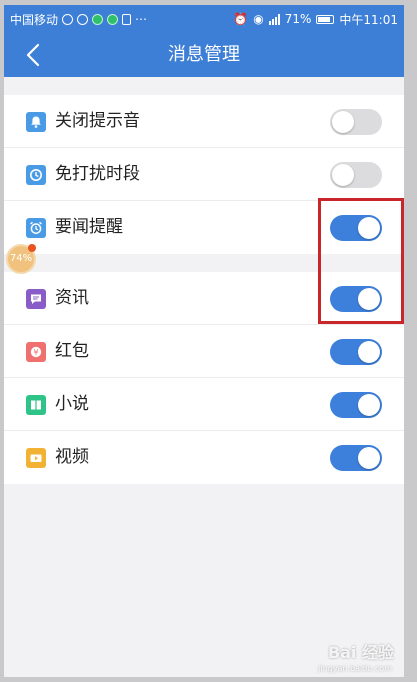 This screenshot has height=682, width=417. I want to click on mute-sound-toggle, so click(356, 122).